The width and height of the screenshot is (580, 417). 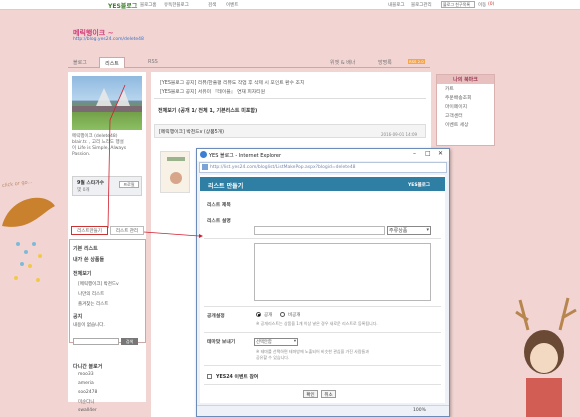 I want to click on go-button: 이동, so click(x=482, y=5).